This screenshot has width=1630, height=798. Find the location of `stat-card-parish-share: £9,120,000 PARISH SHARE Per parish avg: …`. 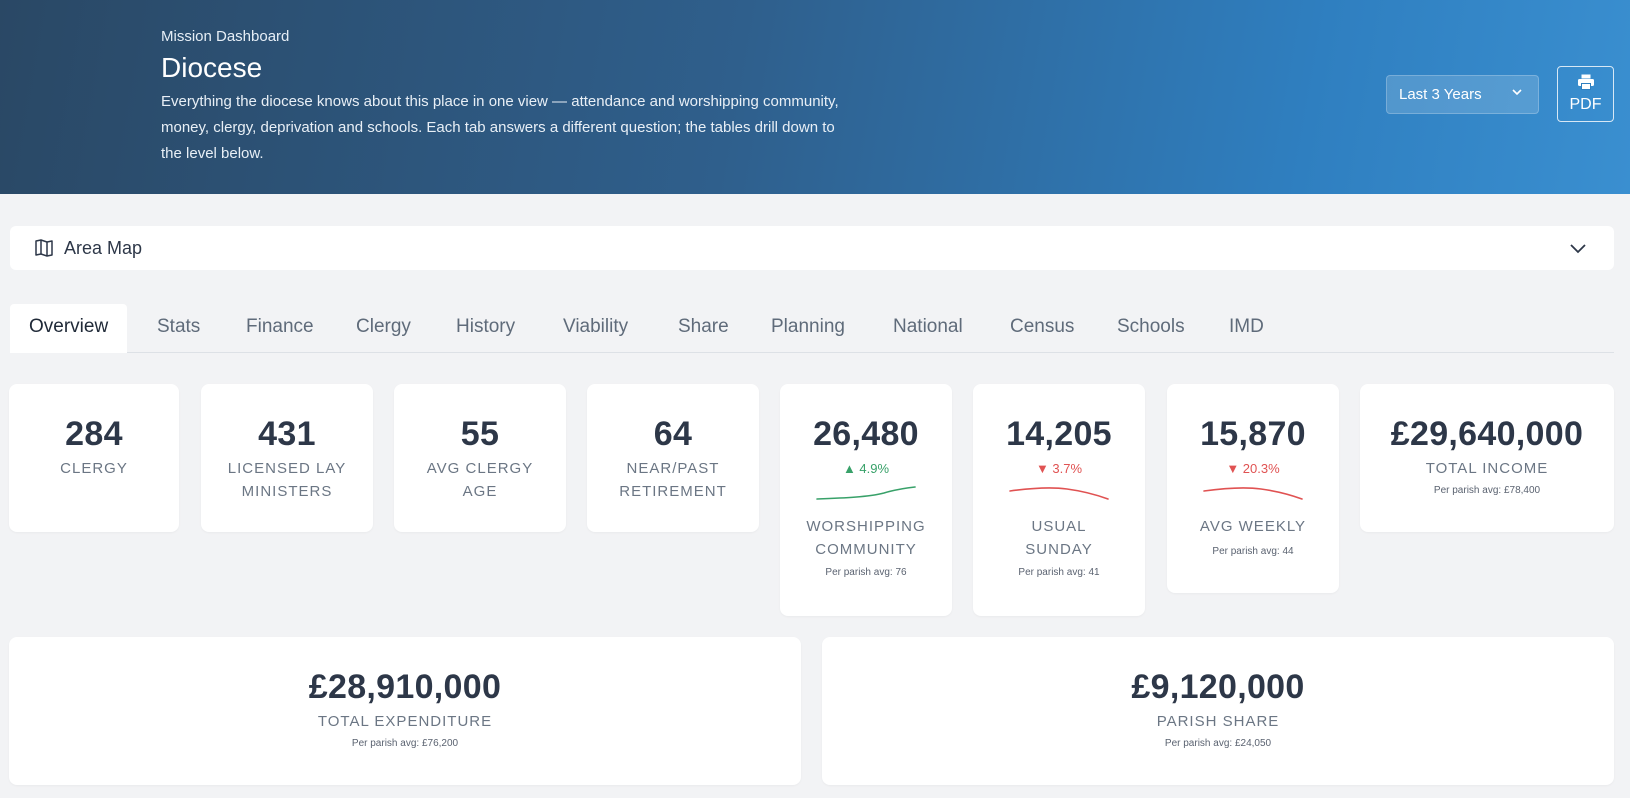

stat-card-parish-share: £9,120,000 PARISH SHARE Per parish avg: … is located at coordinates (1218, 711).